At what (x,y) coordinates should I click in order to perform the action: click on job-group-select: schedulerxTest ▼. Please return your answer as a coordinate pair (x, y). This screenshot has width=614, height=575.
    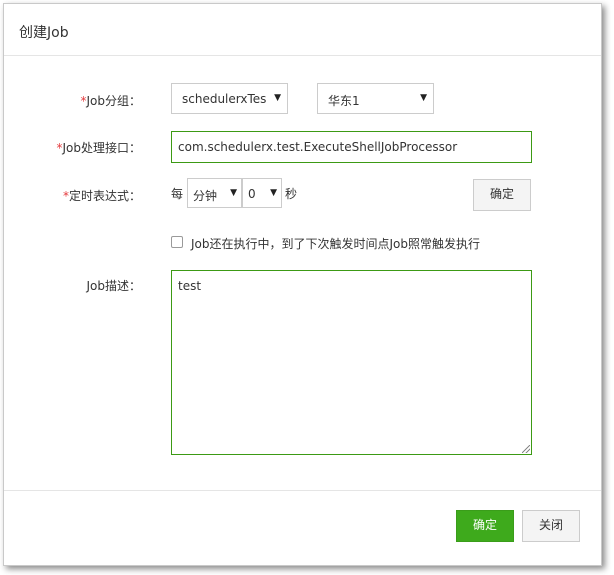
    Looking at the image, I should click on (229, 98).